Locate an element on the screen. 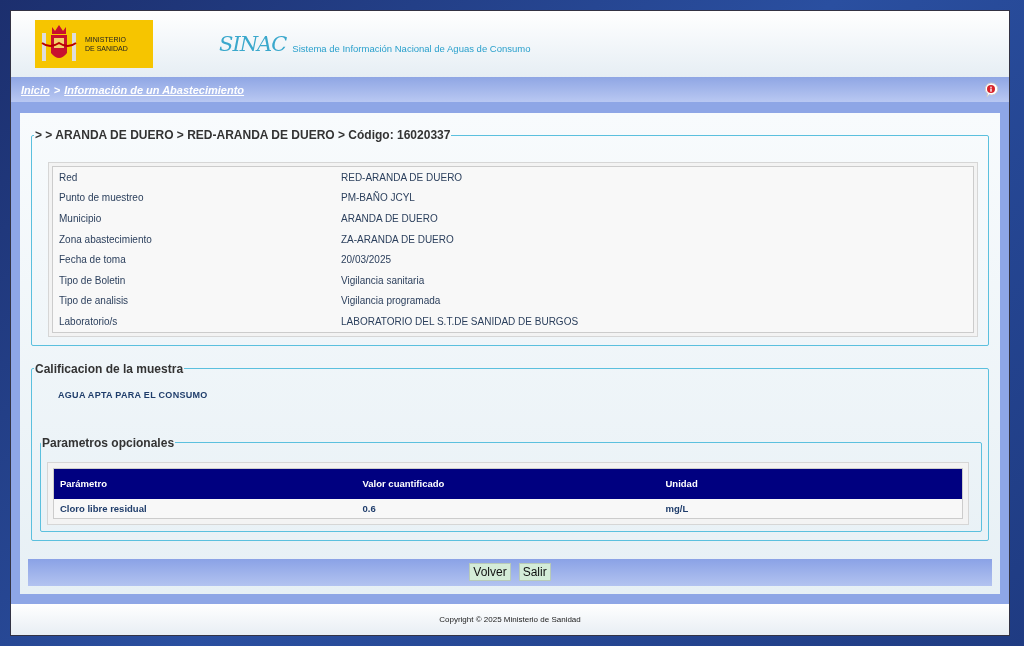  section-title: > > ARANDA DE DUERO > RED-ARANDA DE DUERO > Código: 16020337 is located at coordinates (243, 135).